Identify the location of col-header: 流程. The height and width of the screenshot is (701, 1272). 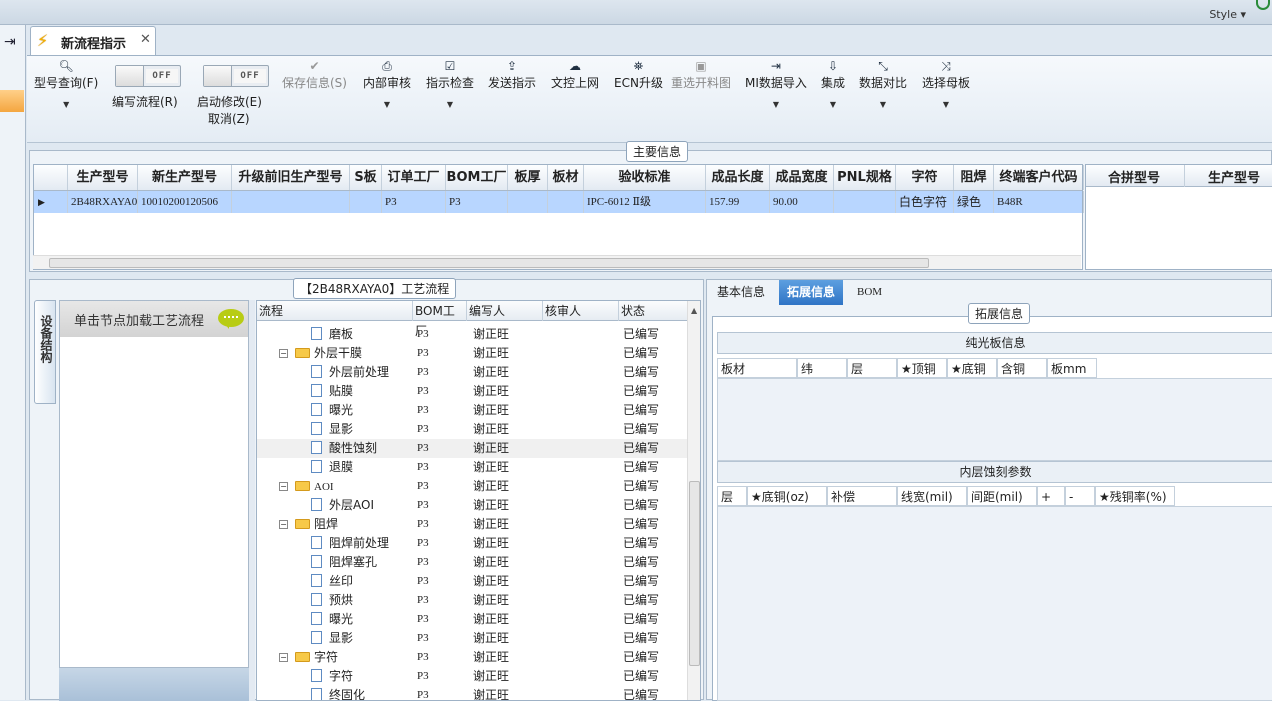
(335, 311).